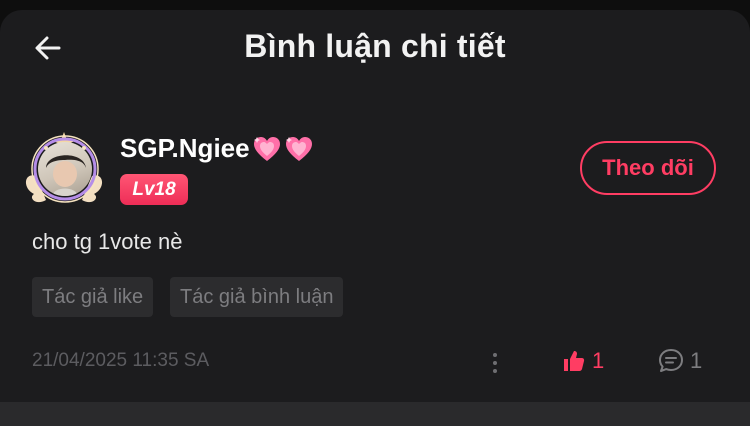  I want to click on more-options-button, so click(495, 363).